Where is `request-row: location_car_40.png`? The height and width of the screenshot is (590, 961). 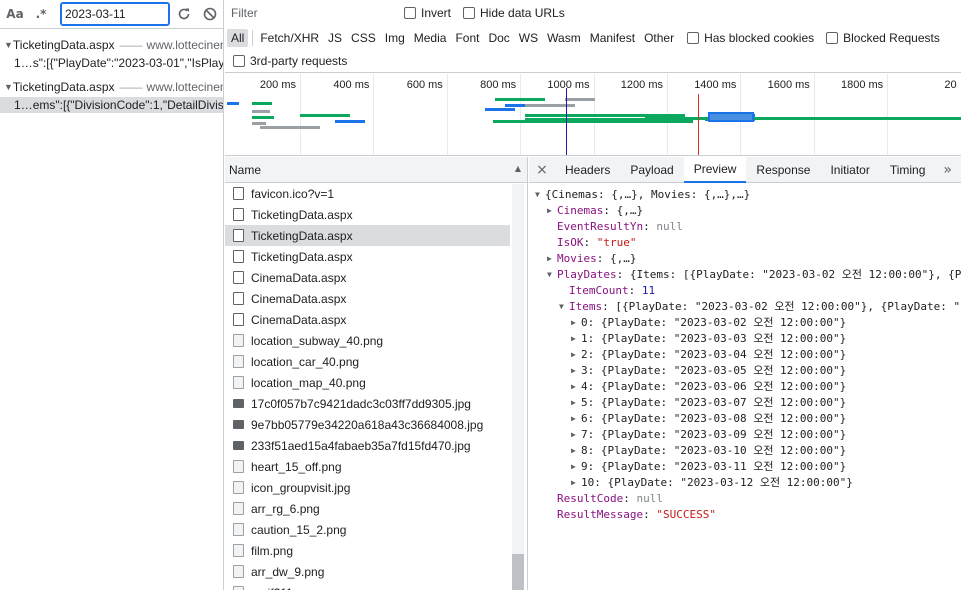 request-row: location_car_40.png is located at coordinates (367, 361).